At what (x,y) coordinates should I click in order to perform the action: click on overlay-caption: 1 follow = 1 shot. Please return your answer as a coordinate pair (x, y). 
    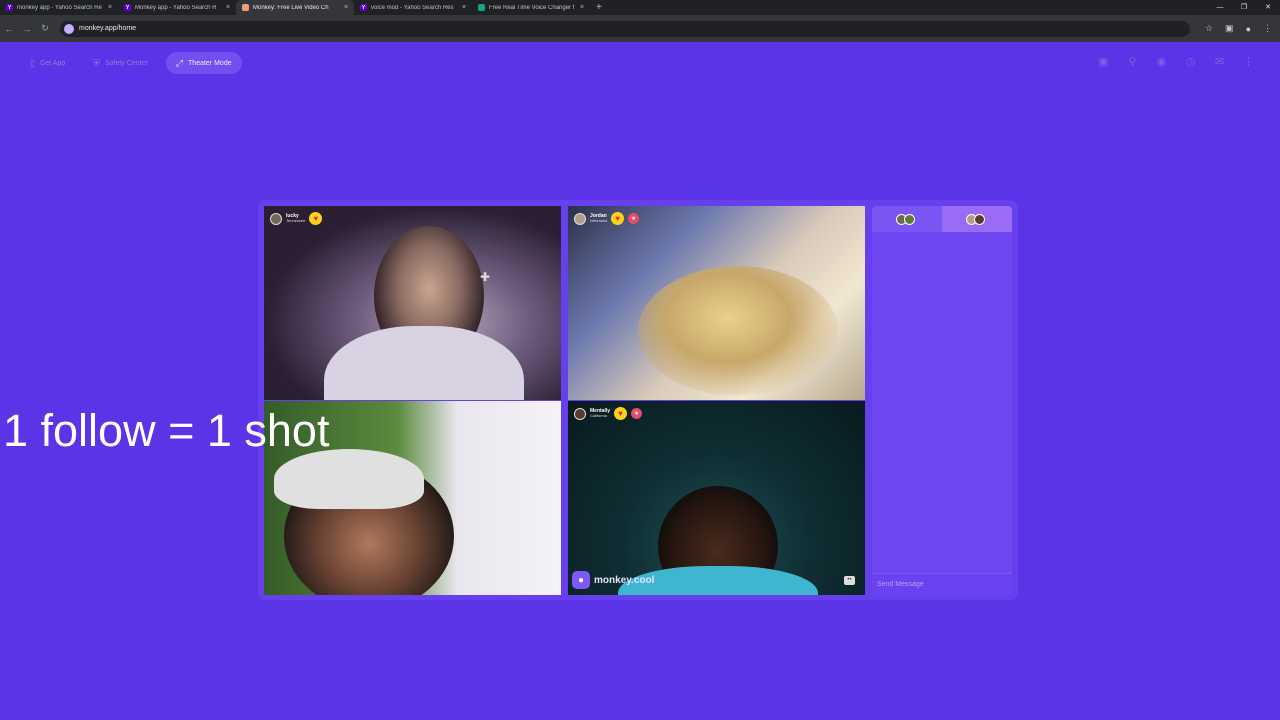
    Looking at the image, I should click on (166, 430).